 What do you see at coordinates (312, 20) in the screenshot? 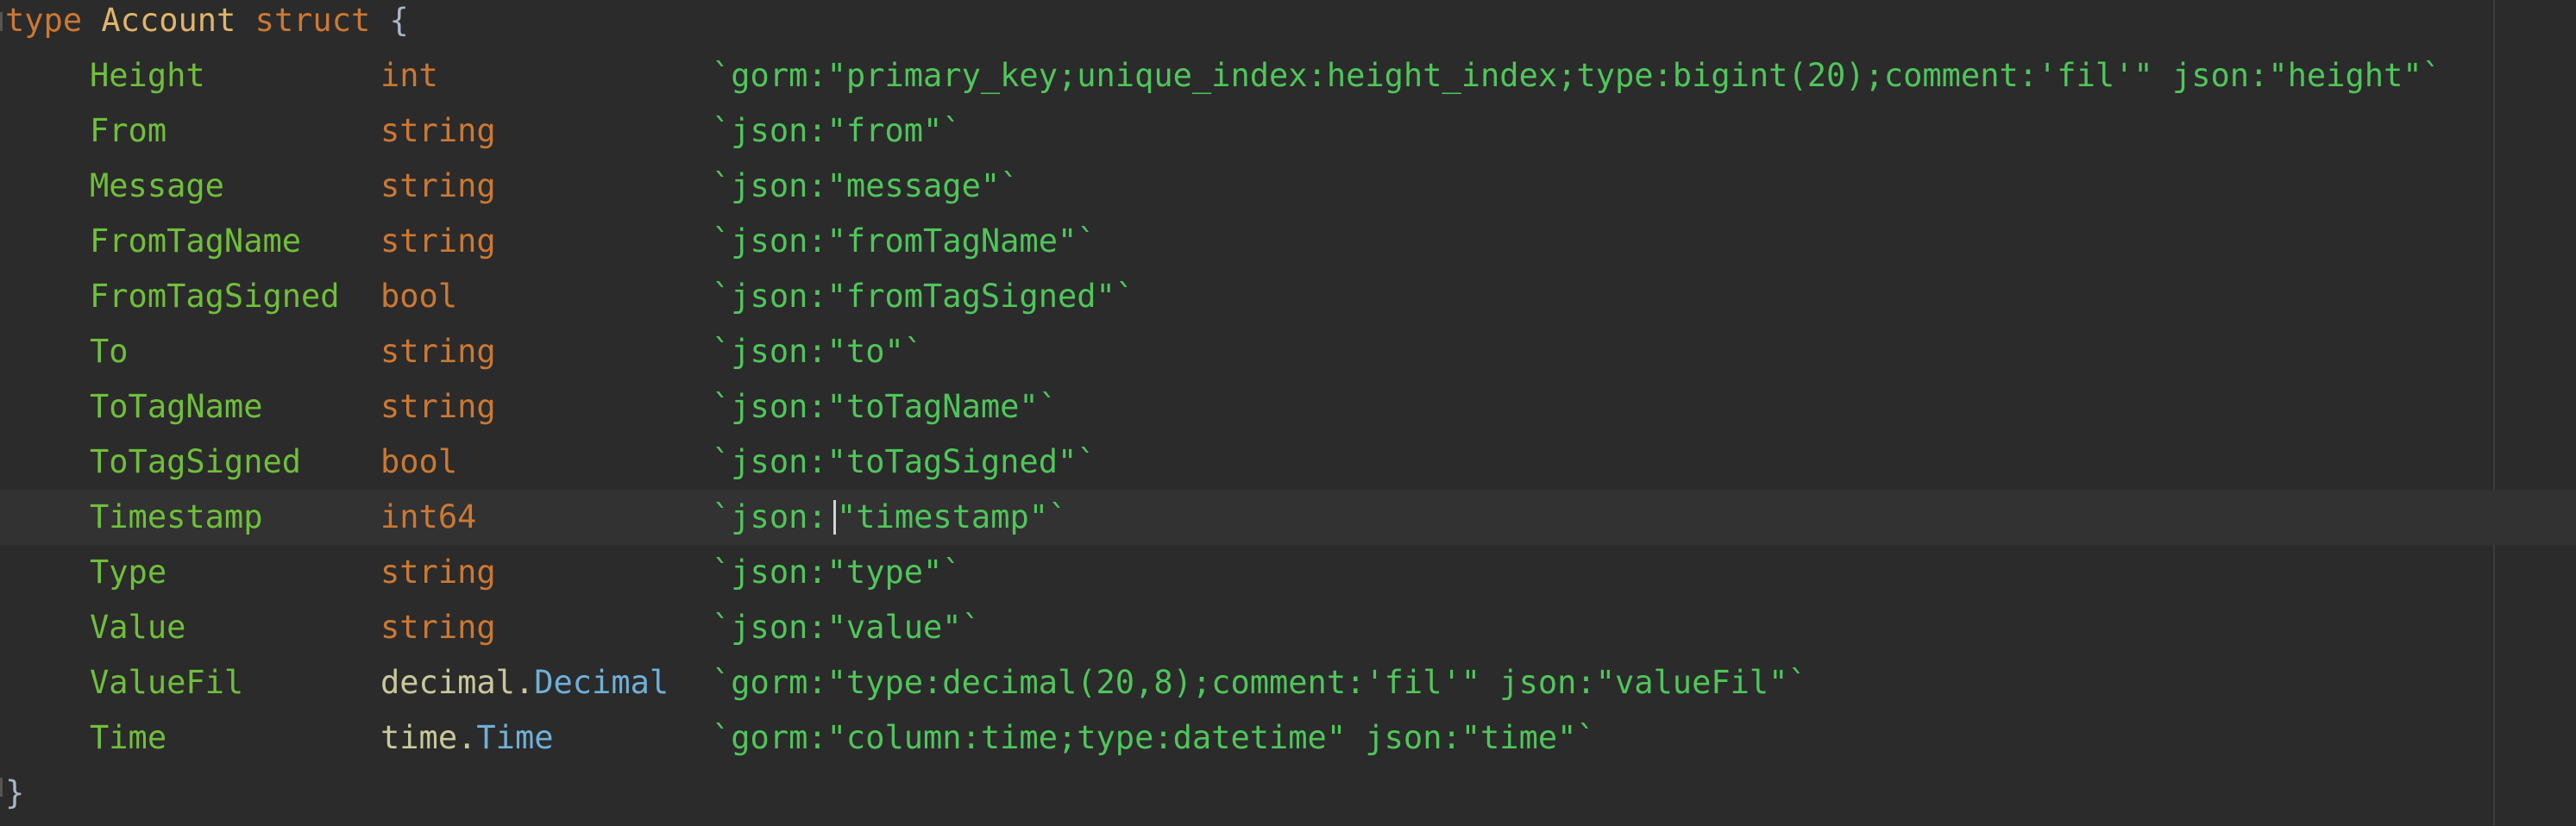
I see `keyword-struct: struct` at bounding box center [312, 20].